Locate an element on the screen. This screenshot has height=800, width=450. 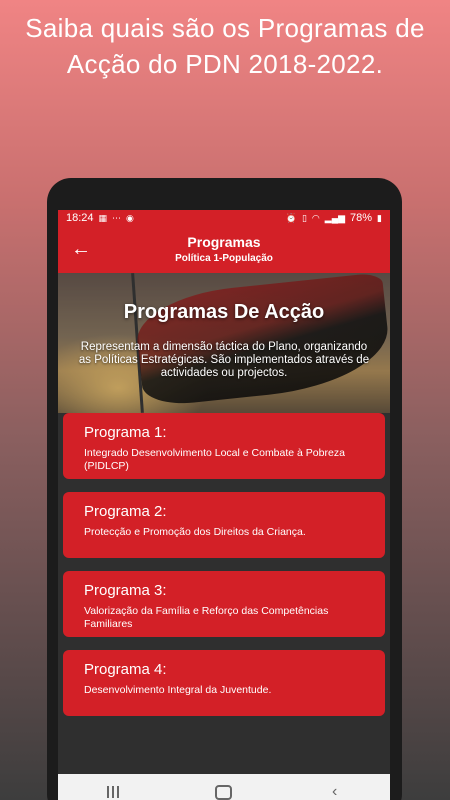
app-icon: ◉ is located at coordinates (130, 217).